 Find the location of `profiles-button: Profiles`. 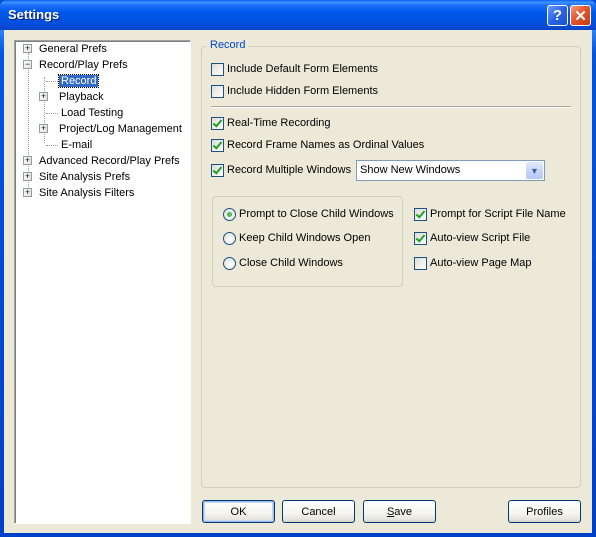

profiles-button: Profiles is located at coordinates (544, 511).